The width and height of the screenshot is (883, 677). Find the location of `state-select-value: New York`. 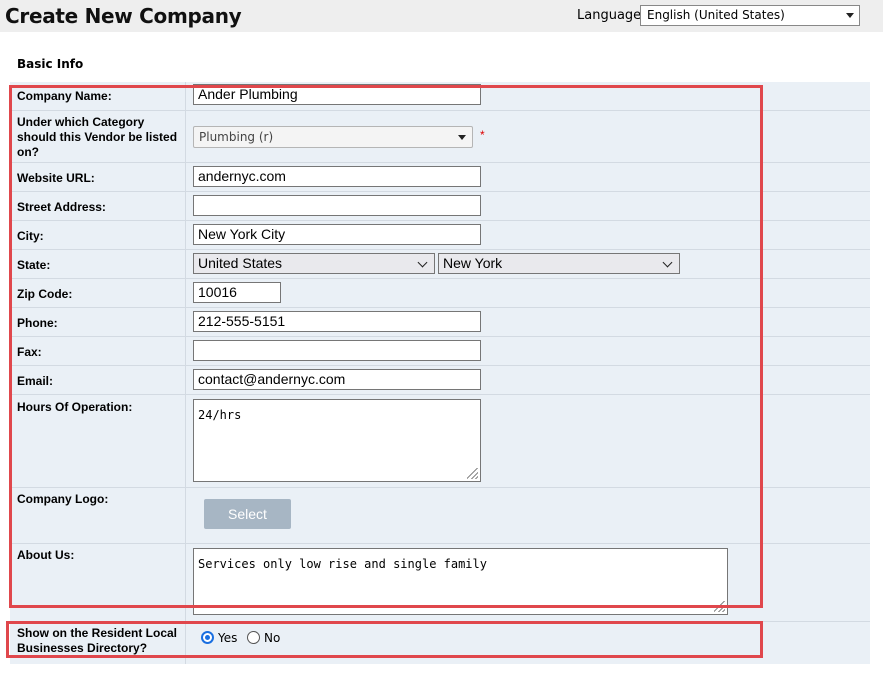

state-select-value: New York is located at coordinates (473, 263).